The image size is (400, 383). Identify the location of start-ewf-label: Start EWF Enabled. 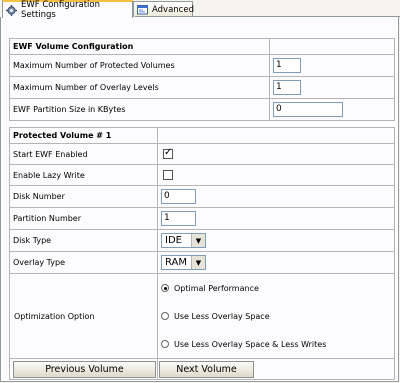
(83, 154).